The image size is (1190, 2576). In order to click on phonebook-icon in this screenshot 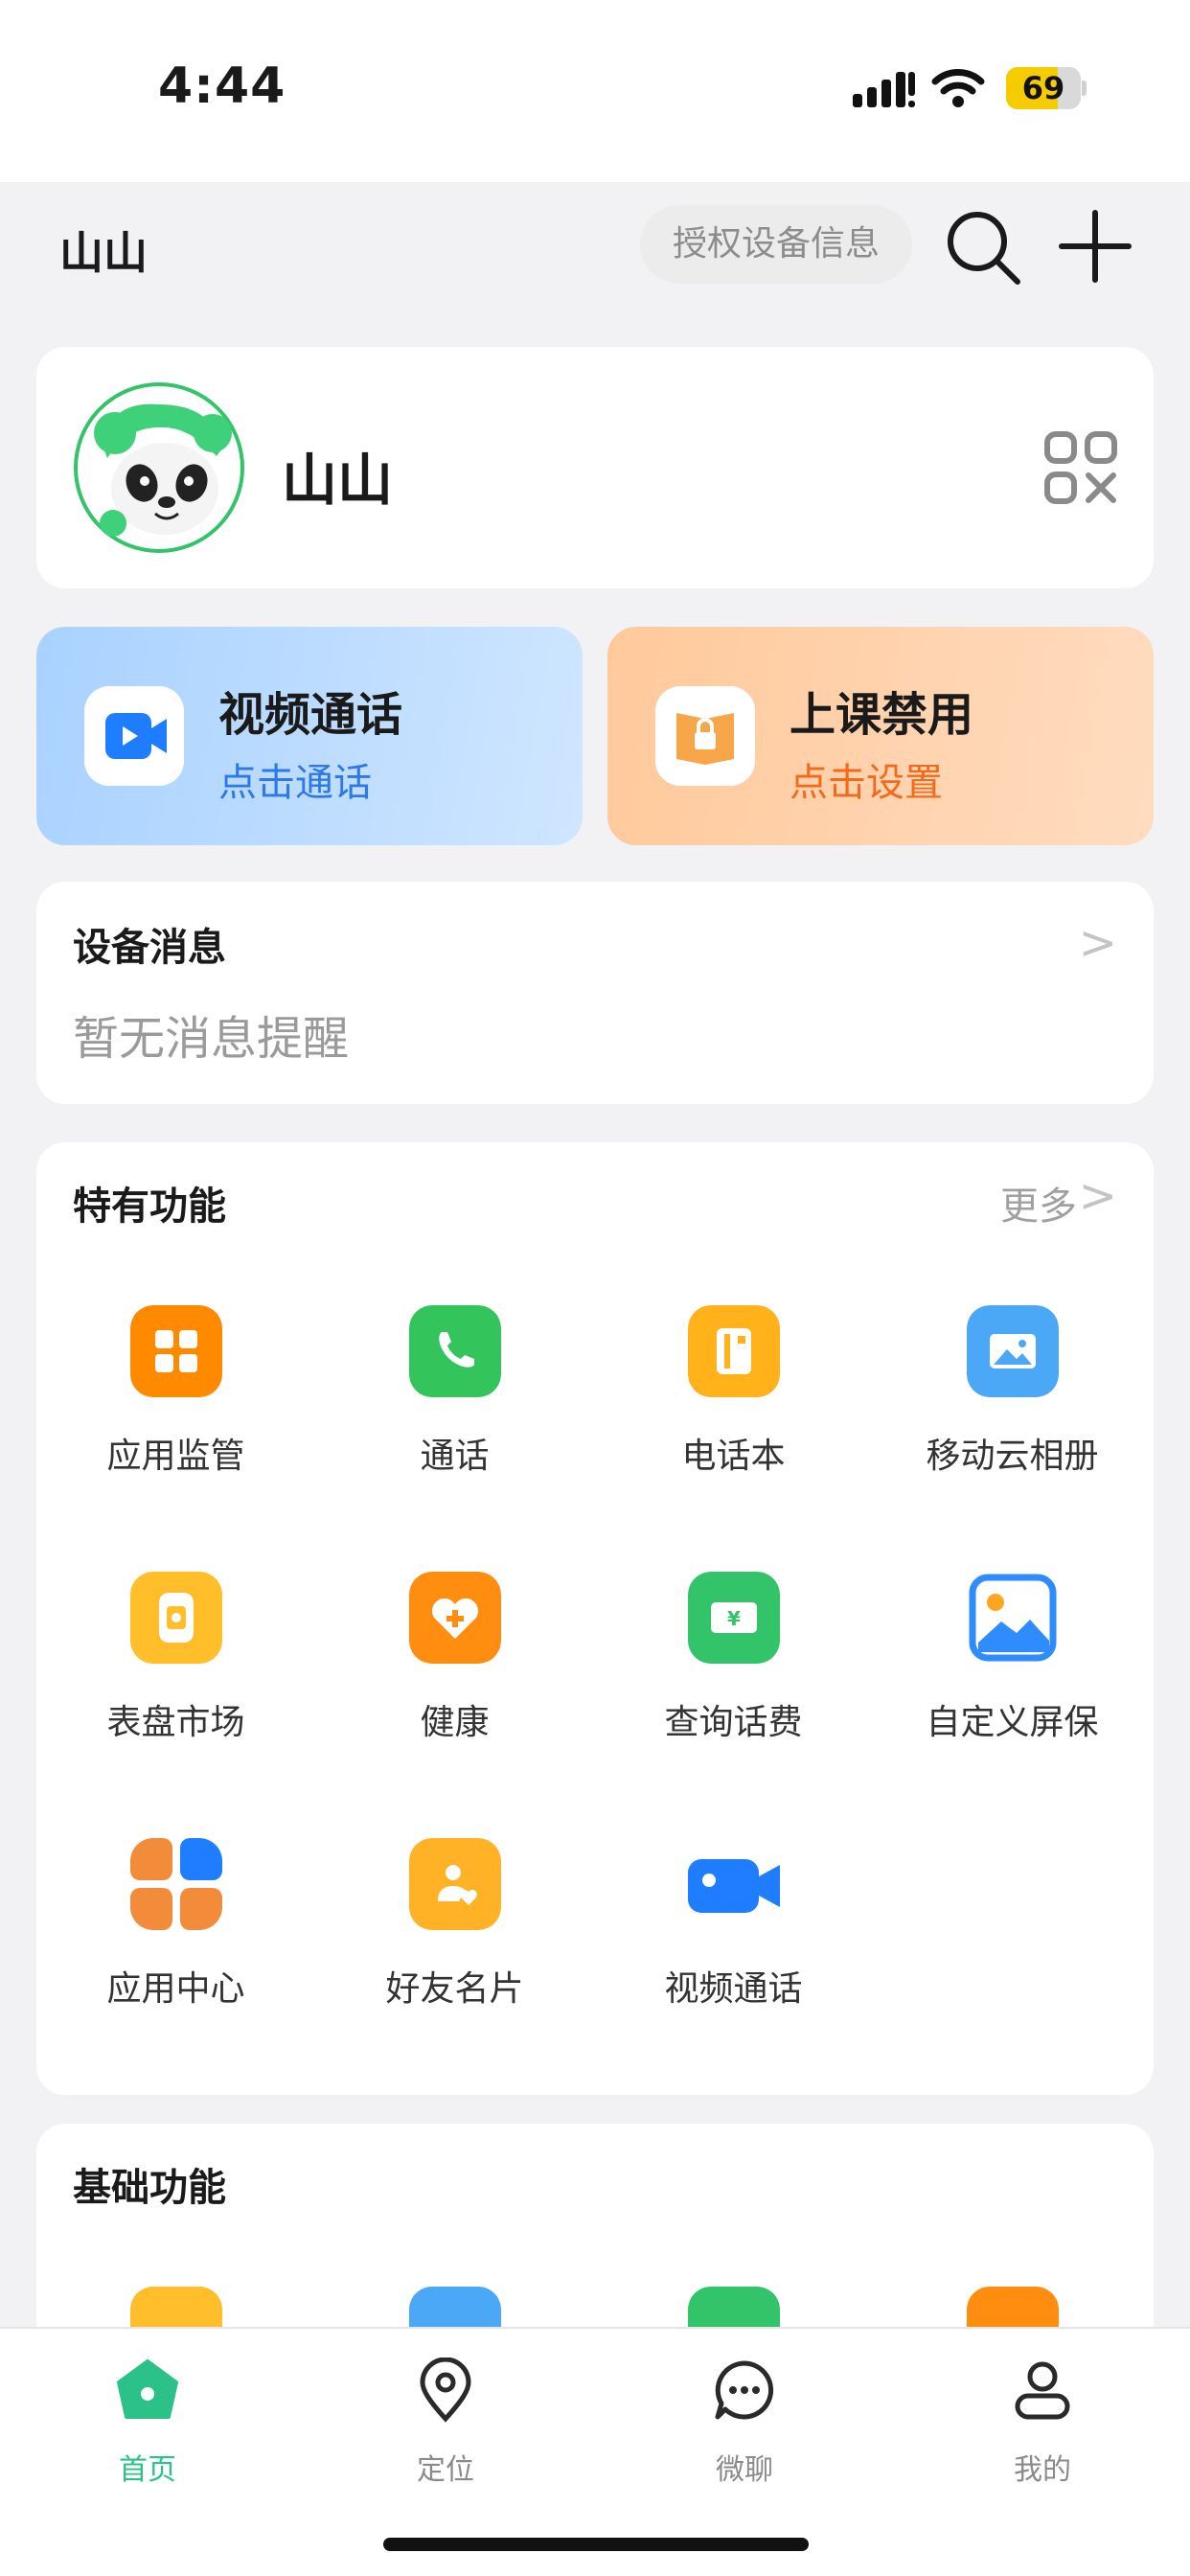, I will do `click(734, 1351)`.